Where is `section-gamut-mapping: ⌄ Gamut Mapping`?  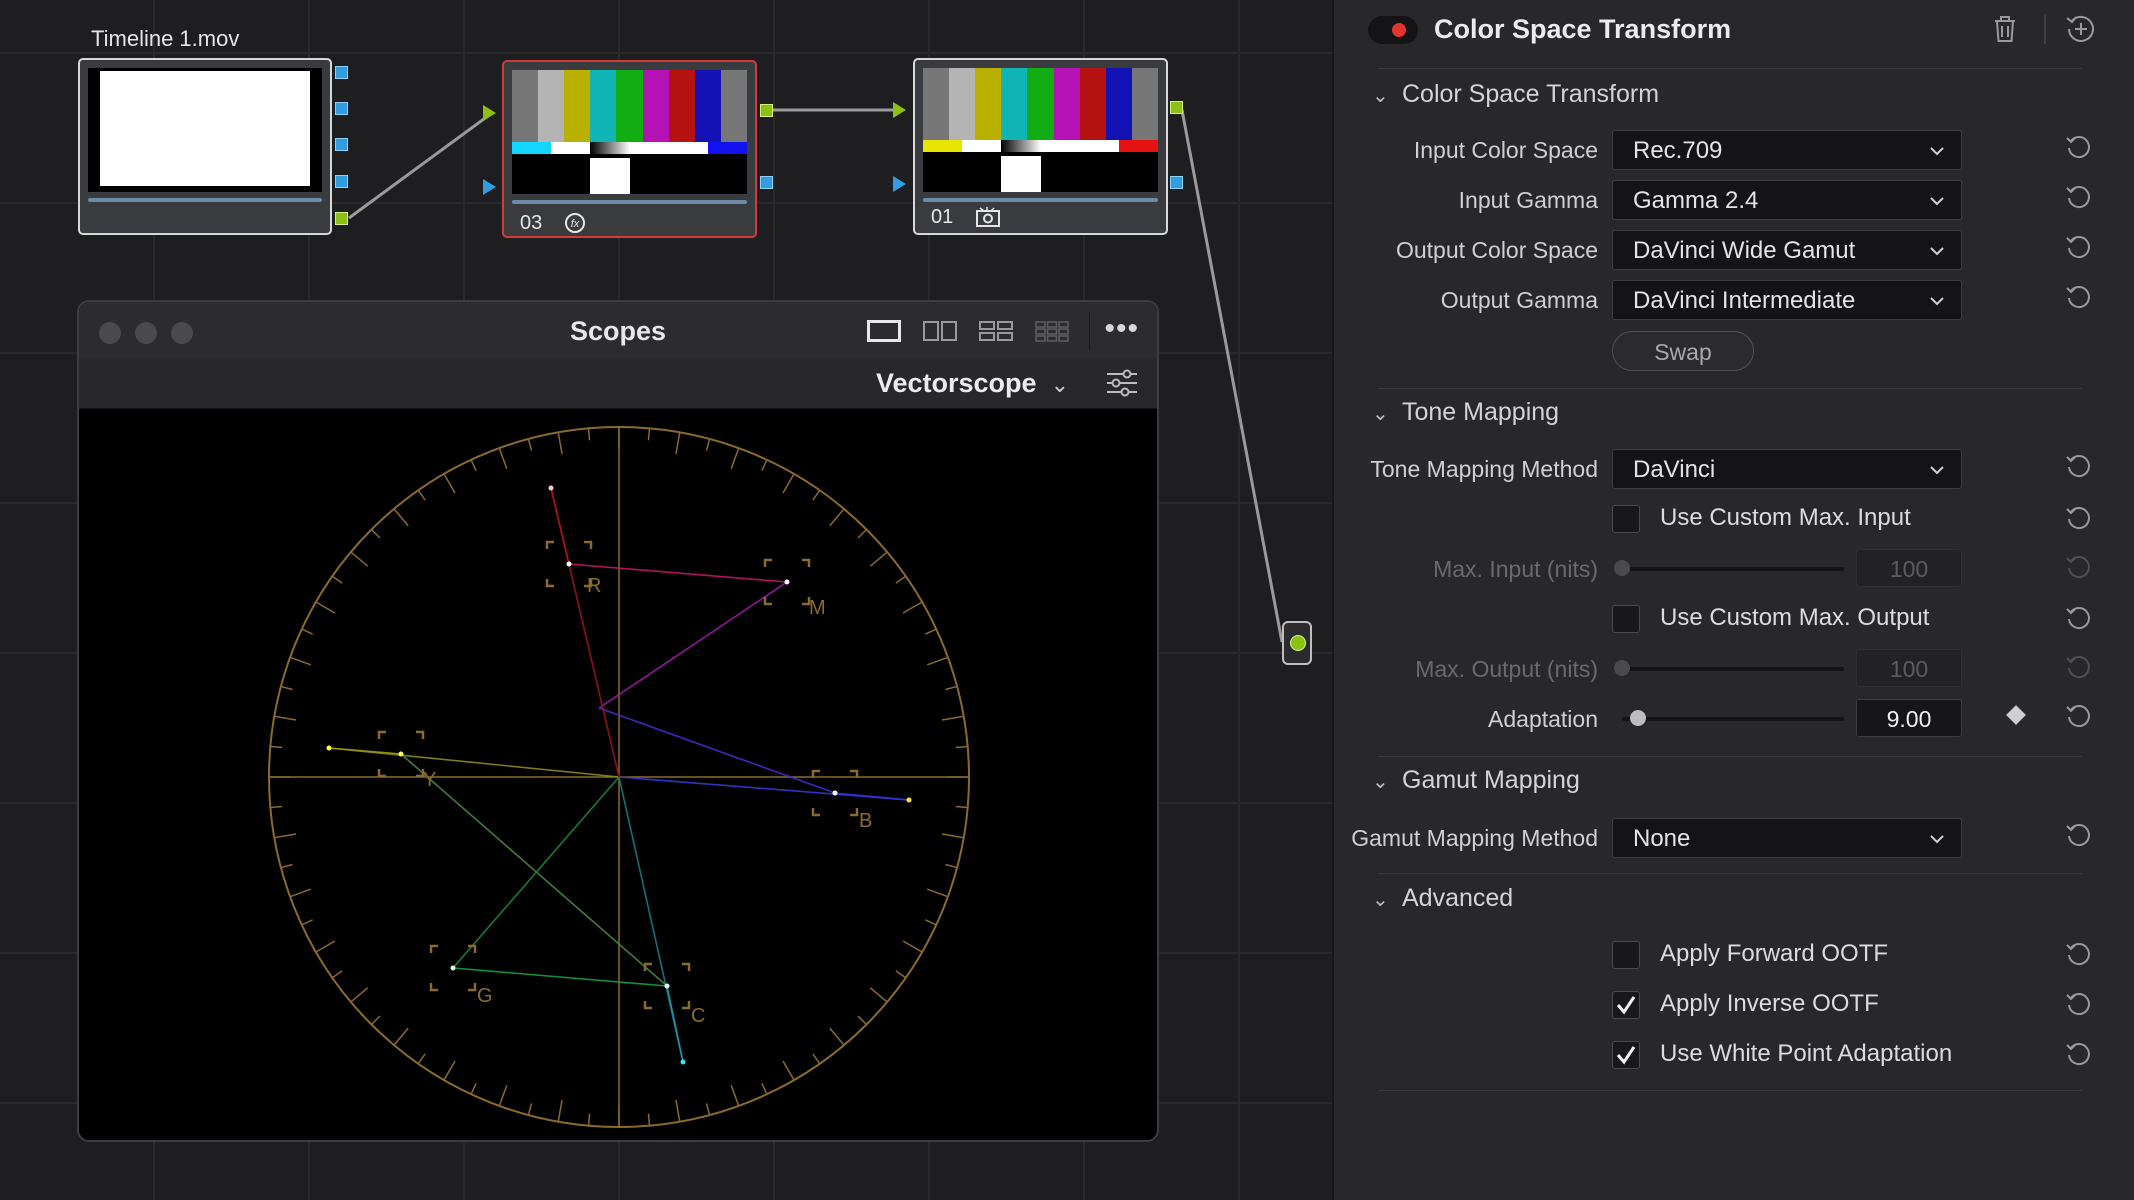 section-gamut-mapping: ⌄ Gamut Mapping is located at coordinates (1476, 780).